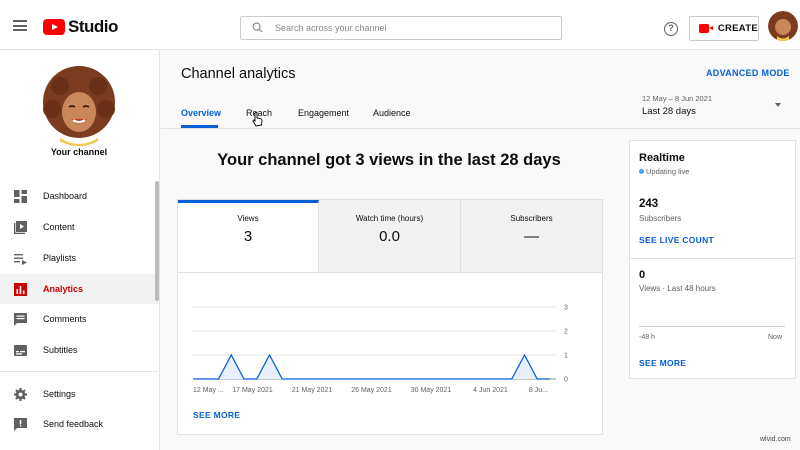 The width and height of the screenshot is (800, 450). I want to click on create-button: CREATE, so click(724, 28).